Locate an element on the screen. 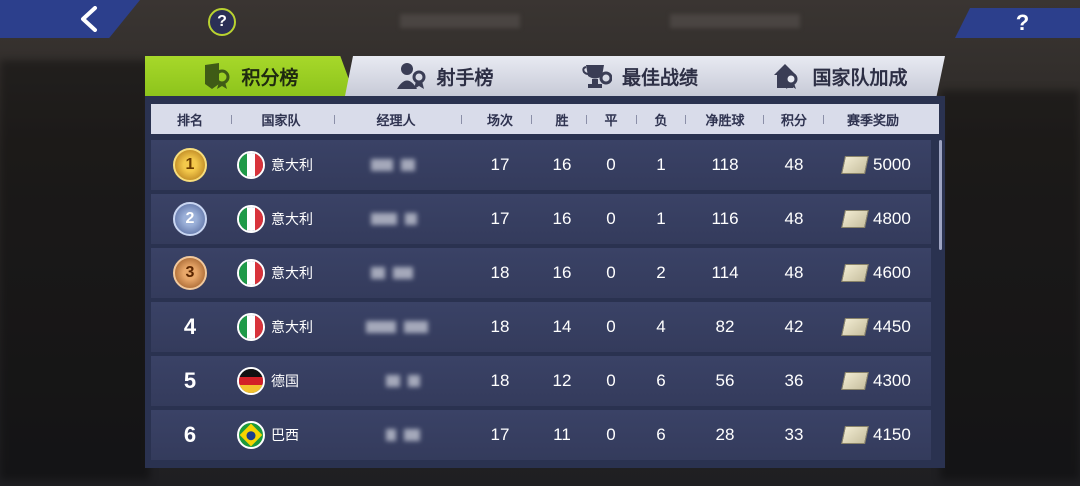 The width and height of the screenshot is (1080, 486). info-label: ? is located at coordinates (222, 21).